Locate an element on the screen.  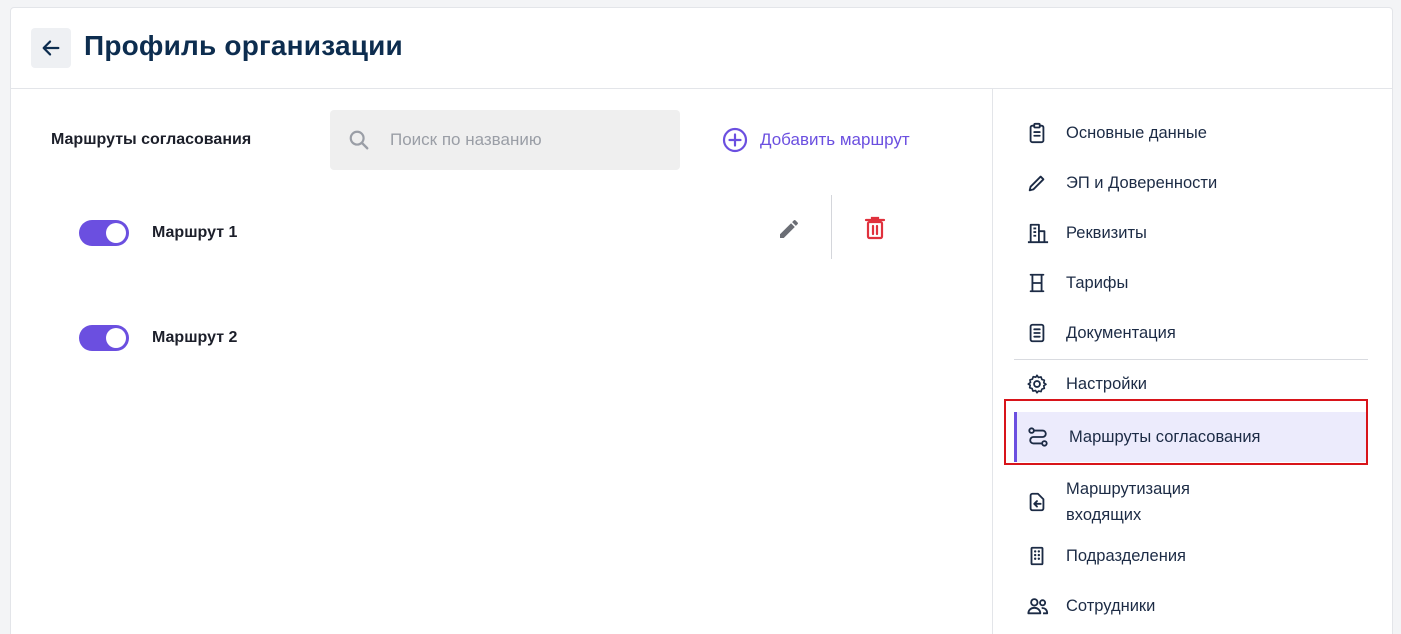
search-input is located at coordinates (525, 140).